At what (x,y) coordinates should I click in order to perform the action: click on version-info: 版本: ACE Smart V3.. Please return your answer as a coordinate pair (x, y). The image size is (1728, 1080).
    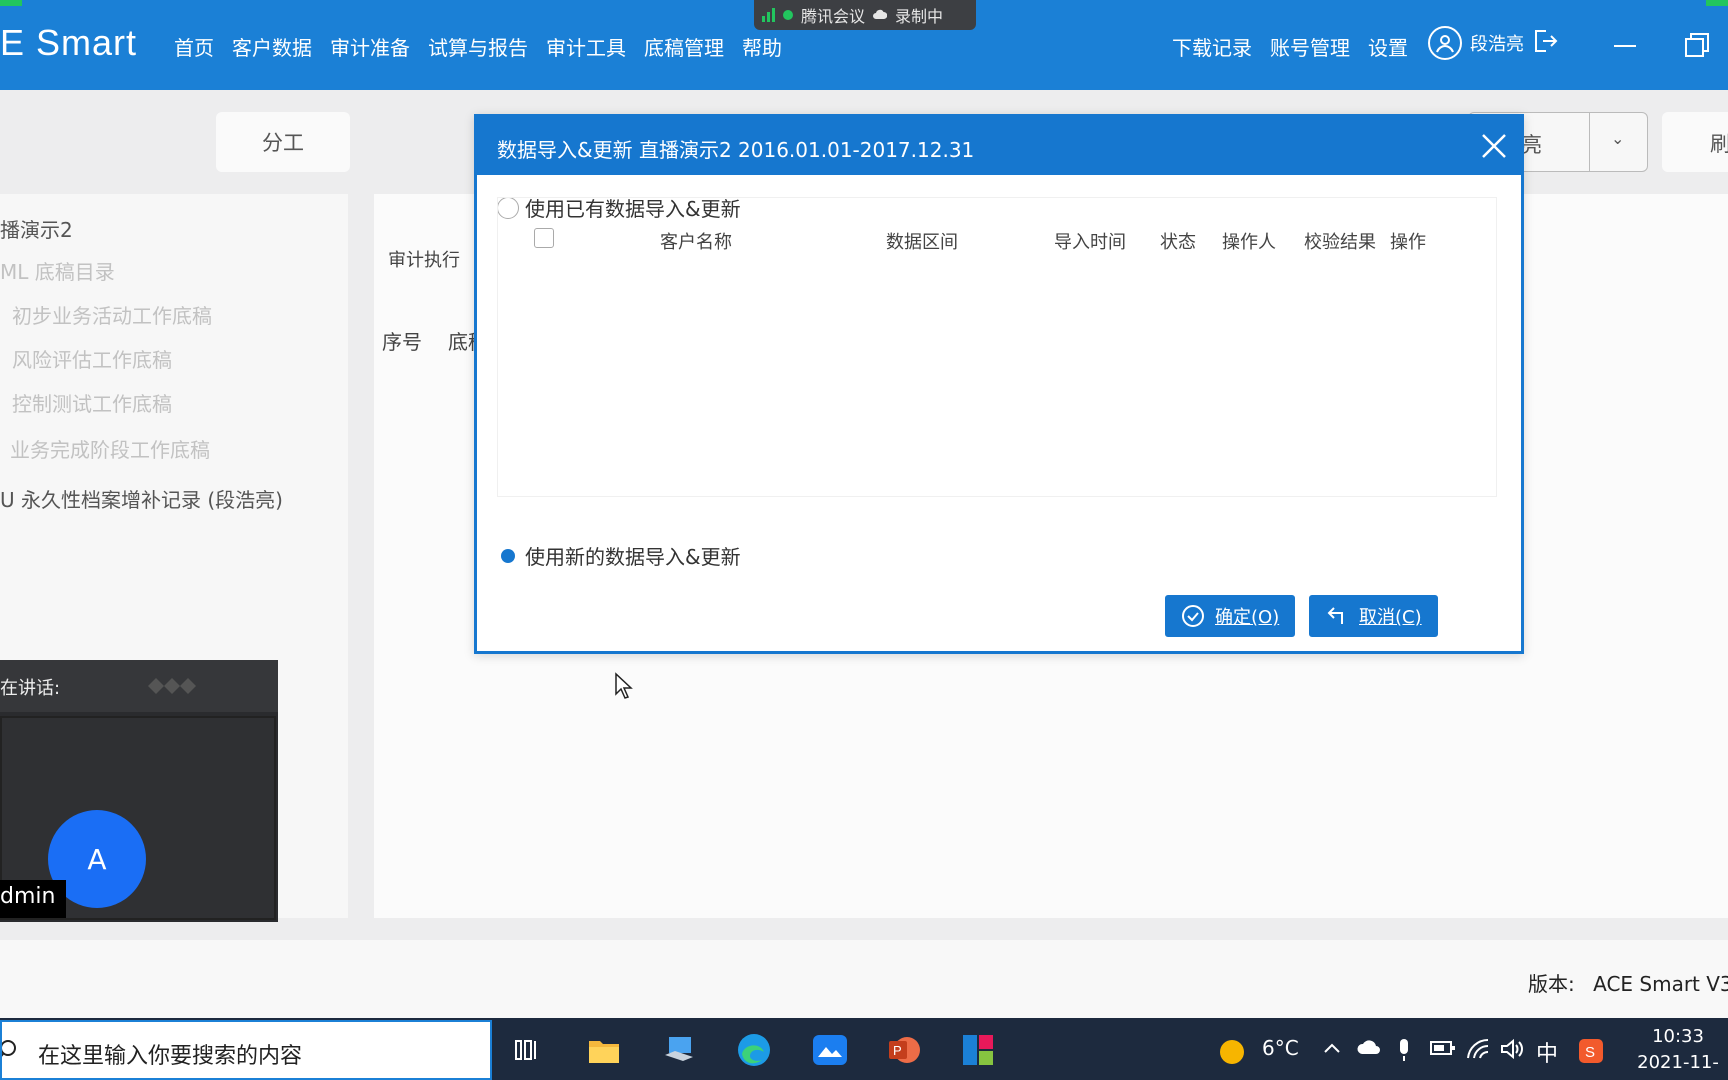
    Looking at the image, I should click on (1628, 982).